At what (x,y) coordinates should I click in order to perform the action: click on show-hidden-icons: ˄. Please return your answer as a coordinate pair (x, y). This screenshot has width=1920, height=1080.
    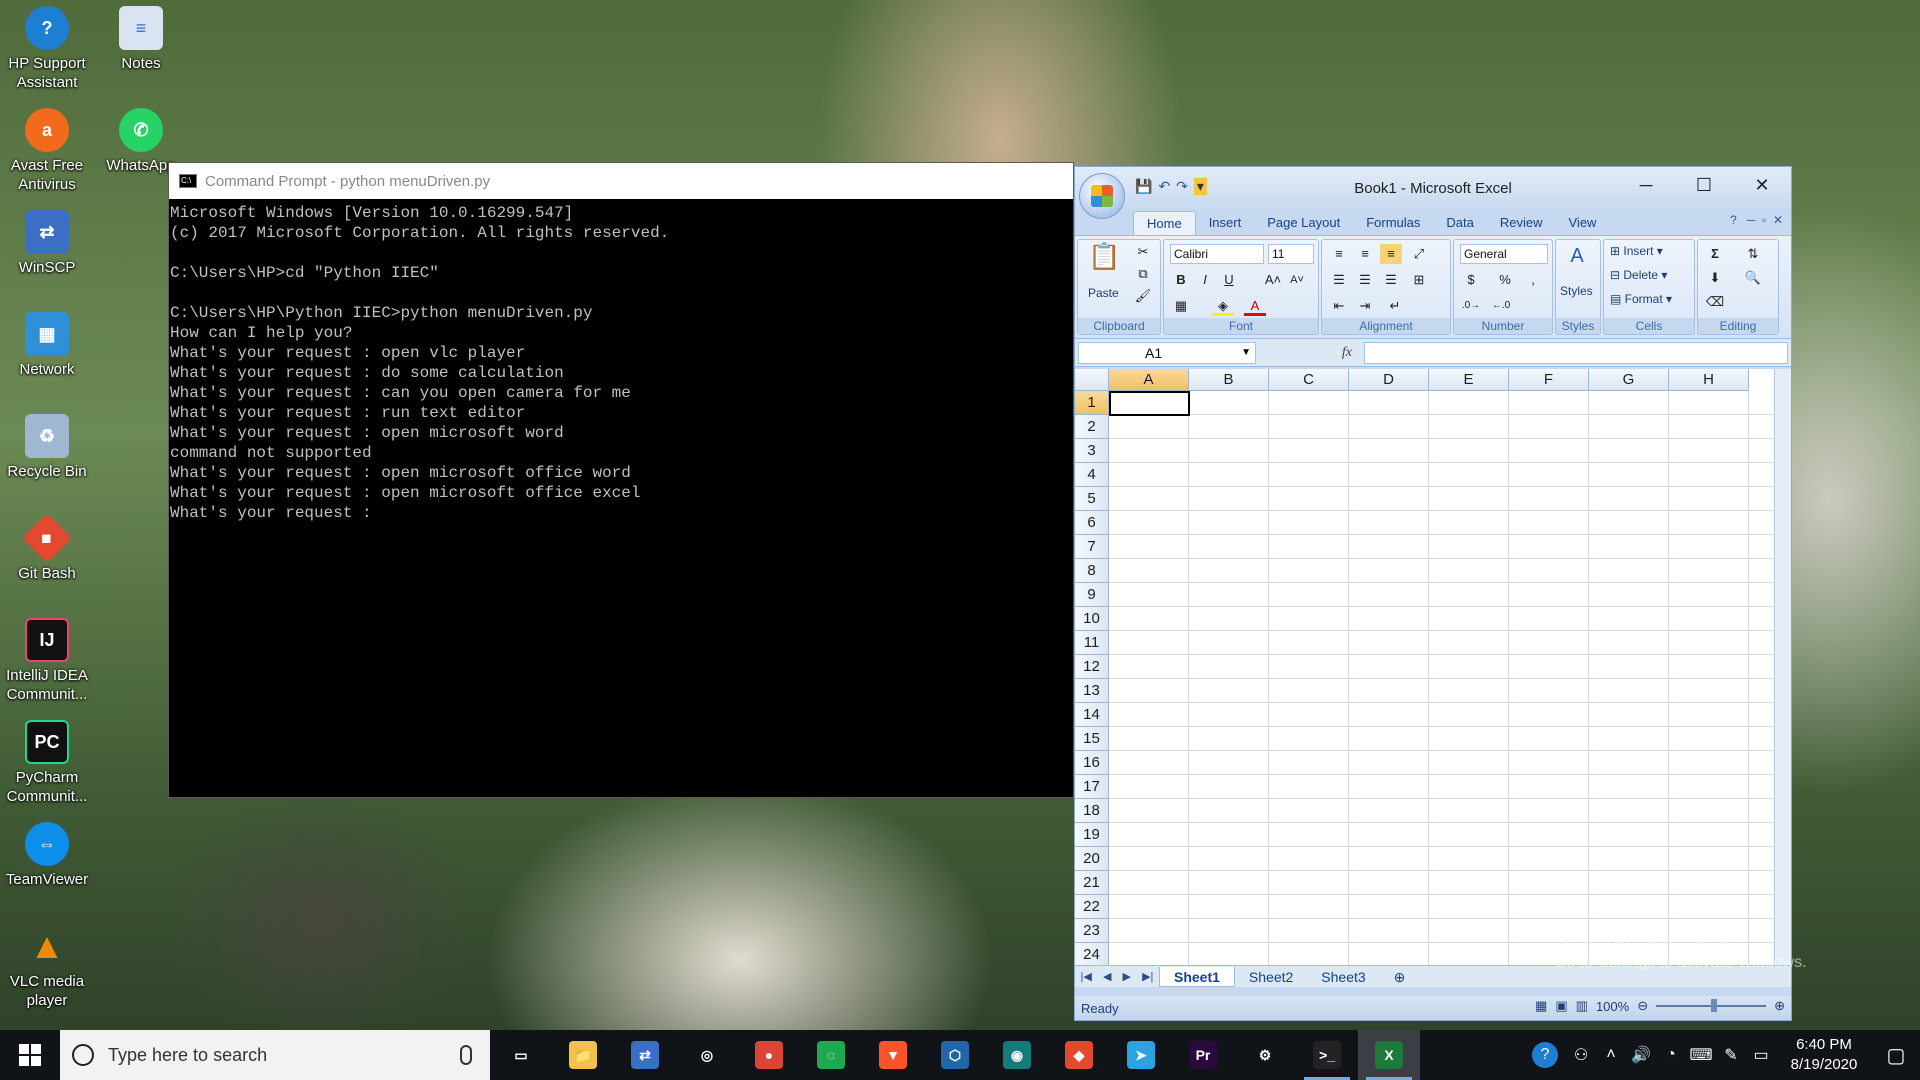
    Looking at the image, I should click on (1611, 1055).